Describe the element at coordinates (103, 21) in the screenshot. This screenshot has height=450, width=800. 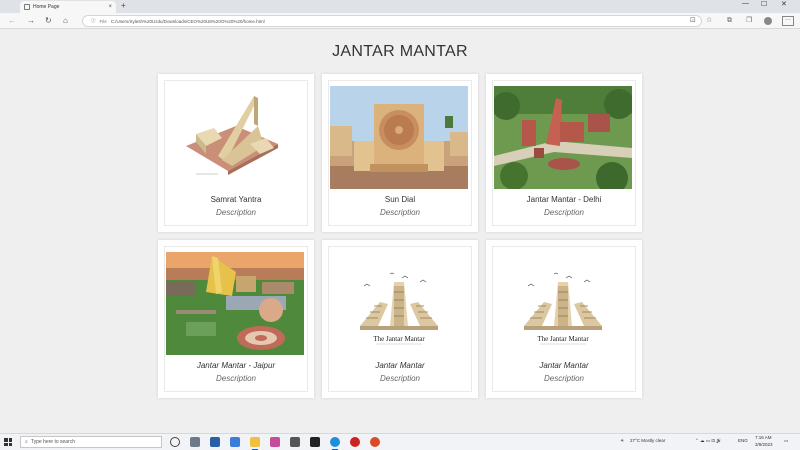
I see `url-scheme-label: File` at that location.